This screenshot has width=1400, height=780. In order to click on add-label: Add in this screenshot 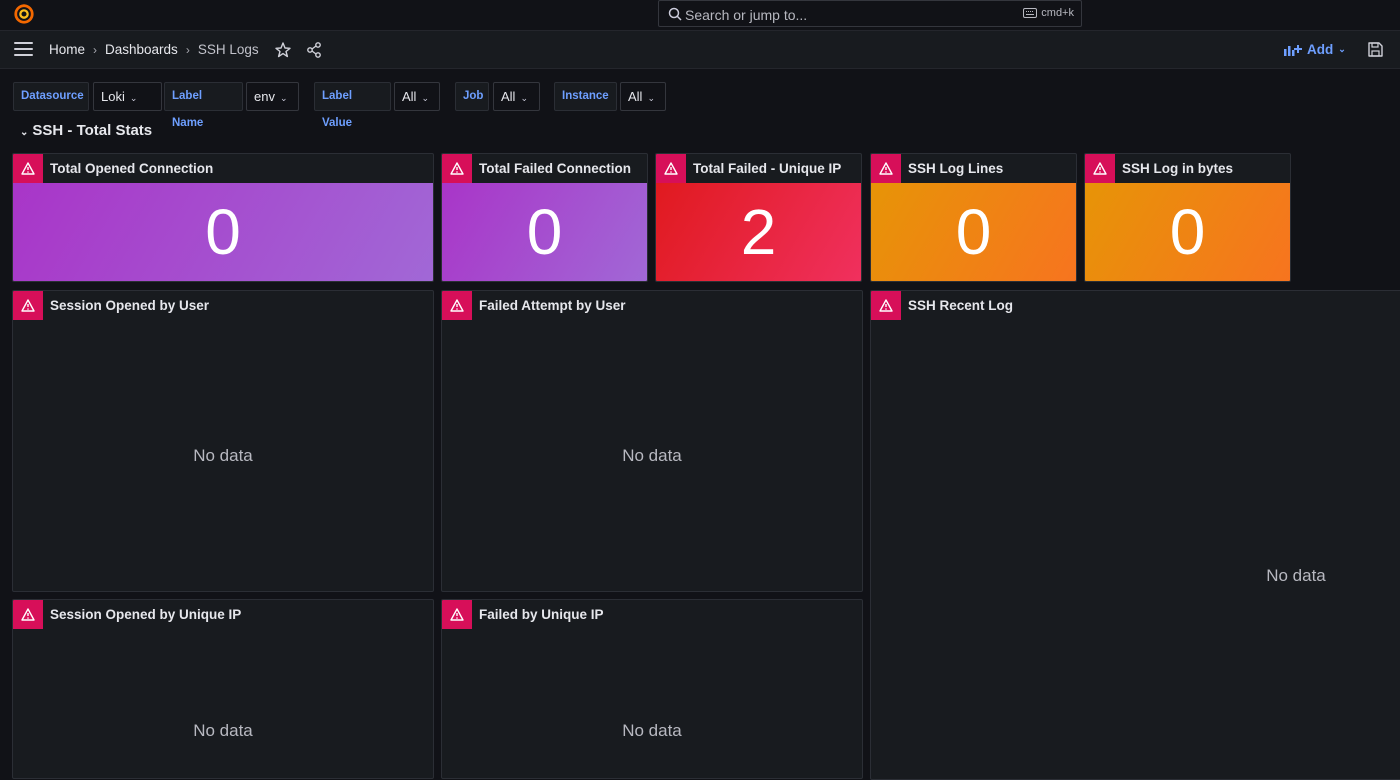, I will do `click(1320, 49)`.